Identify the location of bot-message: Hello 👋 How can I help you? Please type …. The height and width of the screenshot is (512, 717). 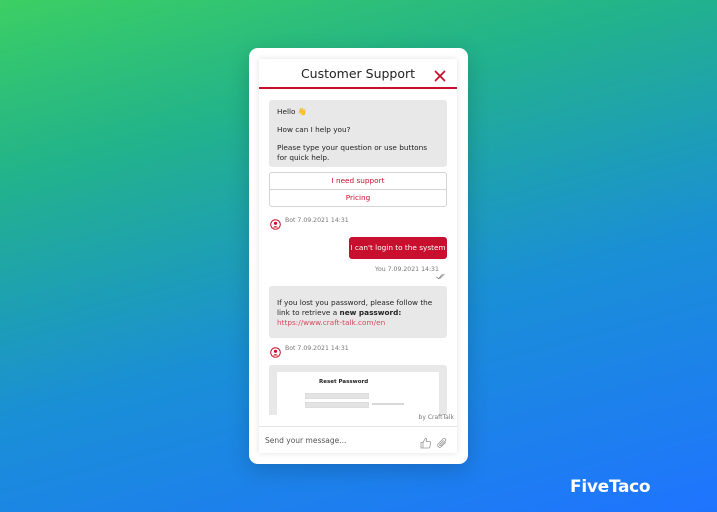
(358, 133).